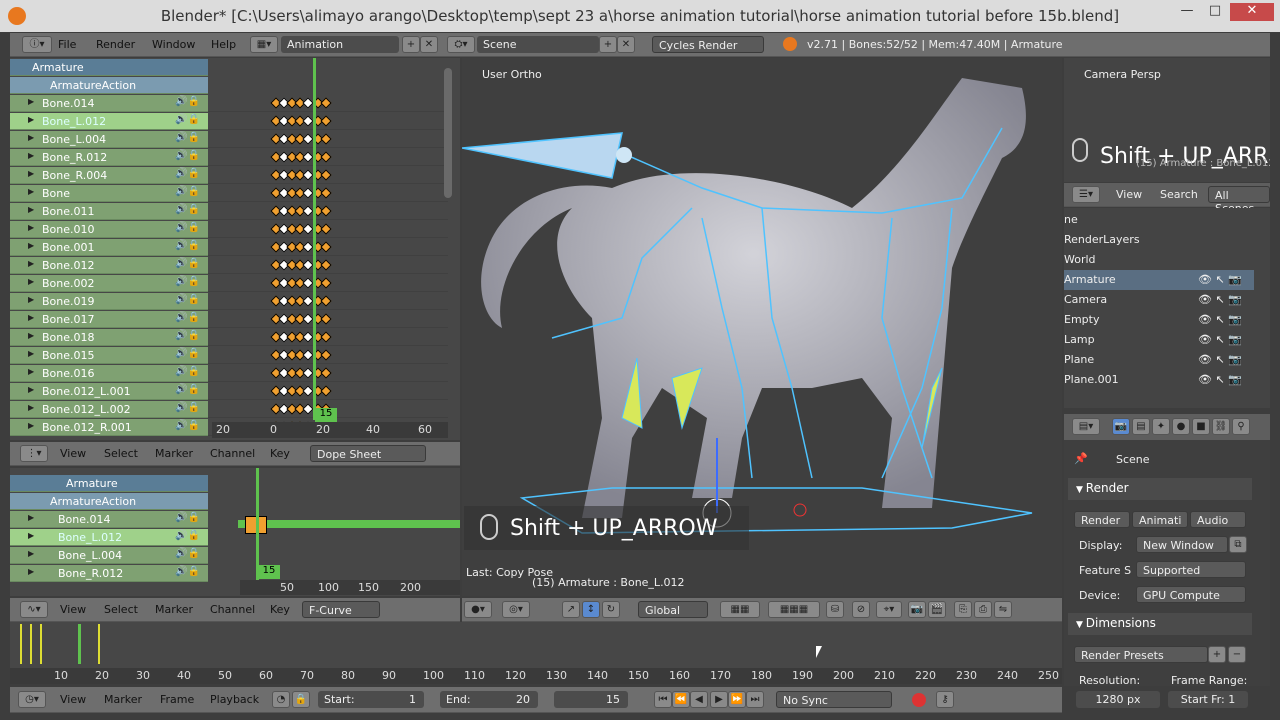 This screenshot has width=1280, height=720. I want to click on graph-channel-row: ▶ Bone_L.012 🔊🔒, so click(109, 537).